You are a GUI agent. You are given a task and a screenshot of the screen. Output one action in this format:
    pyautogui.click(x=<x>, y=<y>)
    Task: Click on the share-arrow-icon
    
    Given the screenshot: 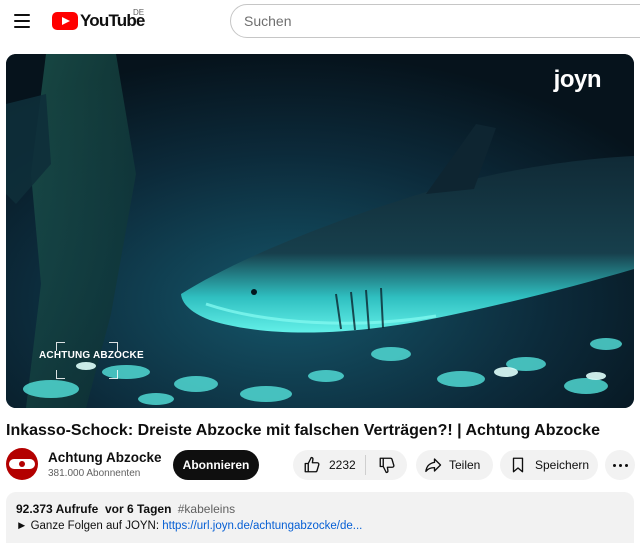 What is the action you would take?
    pyautogui.click(x=433, y=465)
    